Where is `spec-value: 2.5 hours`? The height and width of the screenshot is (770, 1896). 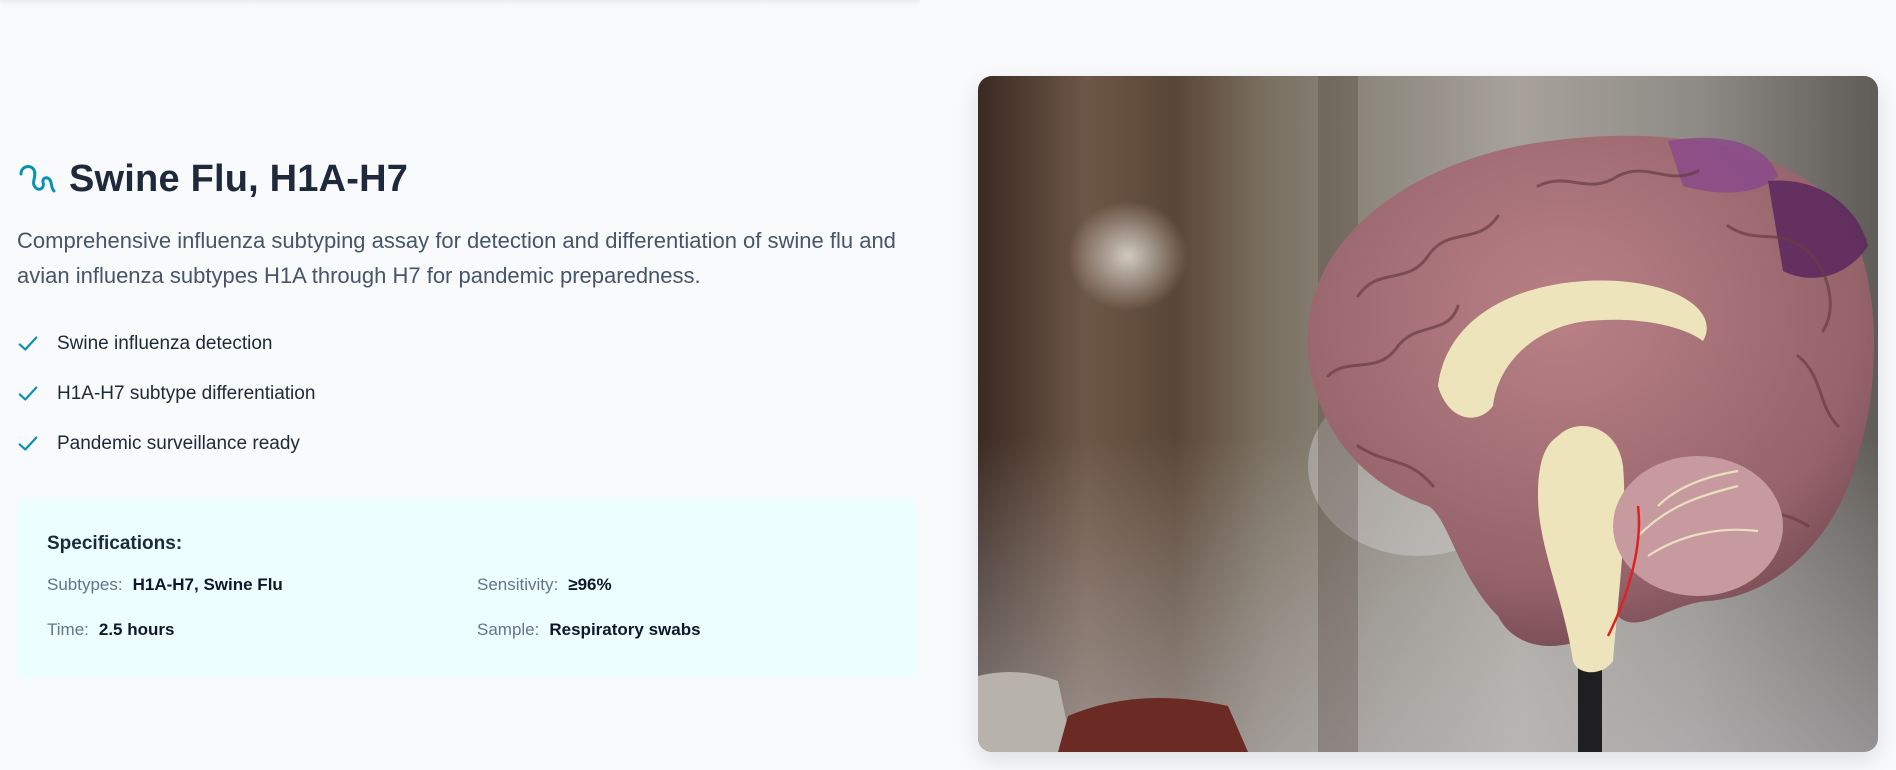
spec-value: 2.5 hours is located at coordinates (136, 629).